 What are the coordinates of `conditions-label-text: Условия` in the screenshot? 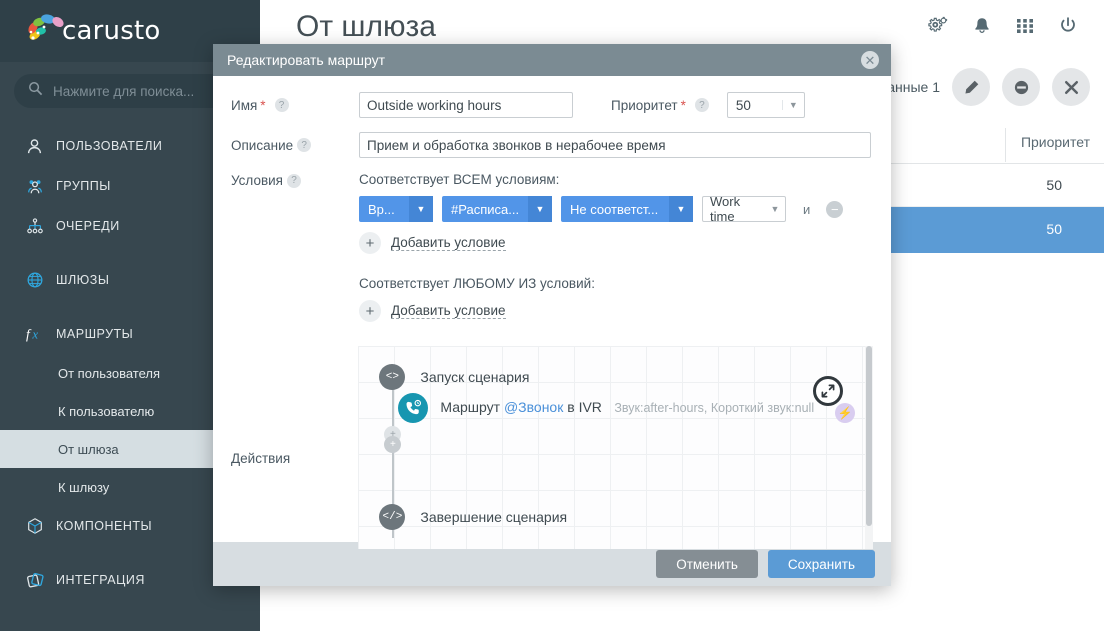 It's located at (257, 180).